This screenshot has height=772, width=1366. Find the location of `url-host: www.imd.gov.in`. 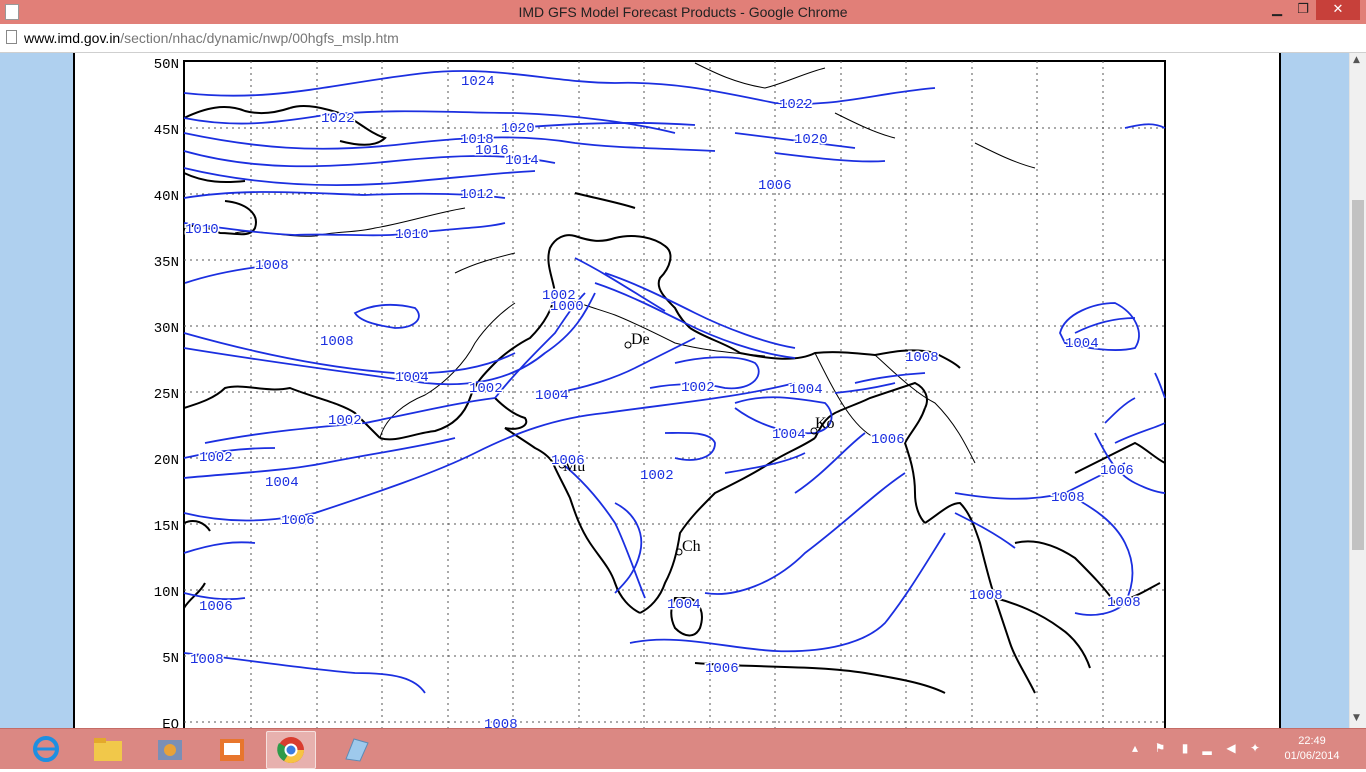

url-host: www.imd.gov.in is located at coordinates (72, 38).